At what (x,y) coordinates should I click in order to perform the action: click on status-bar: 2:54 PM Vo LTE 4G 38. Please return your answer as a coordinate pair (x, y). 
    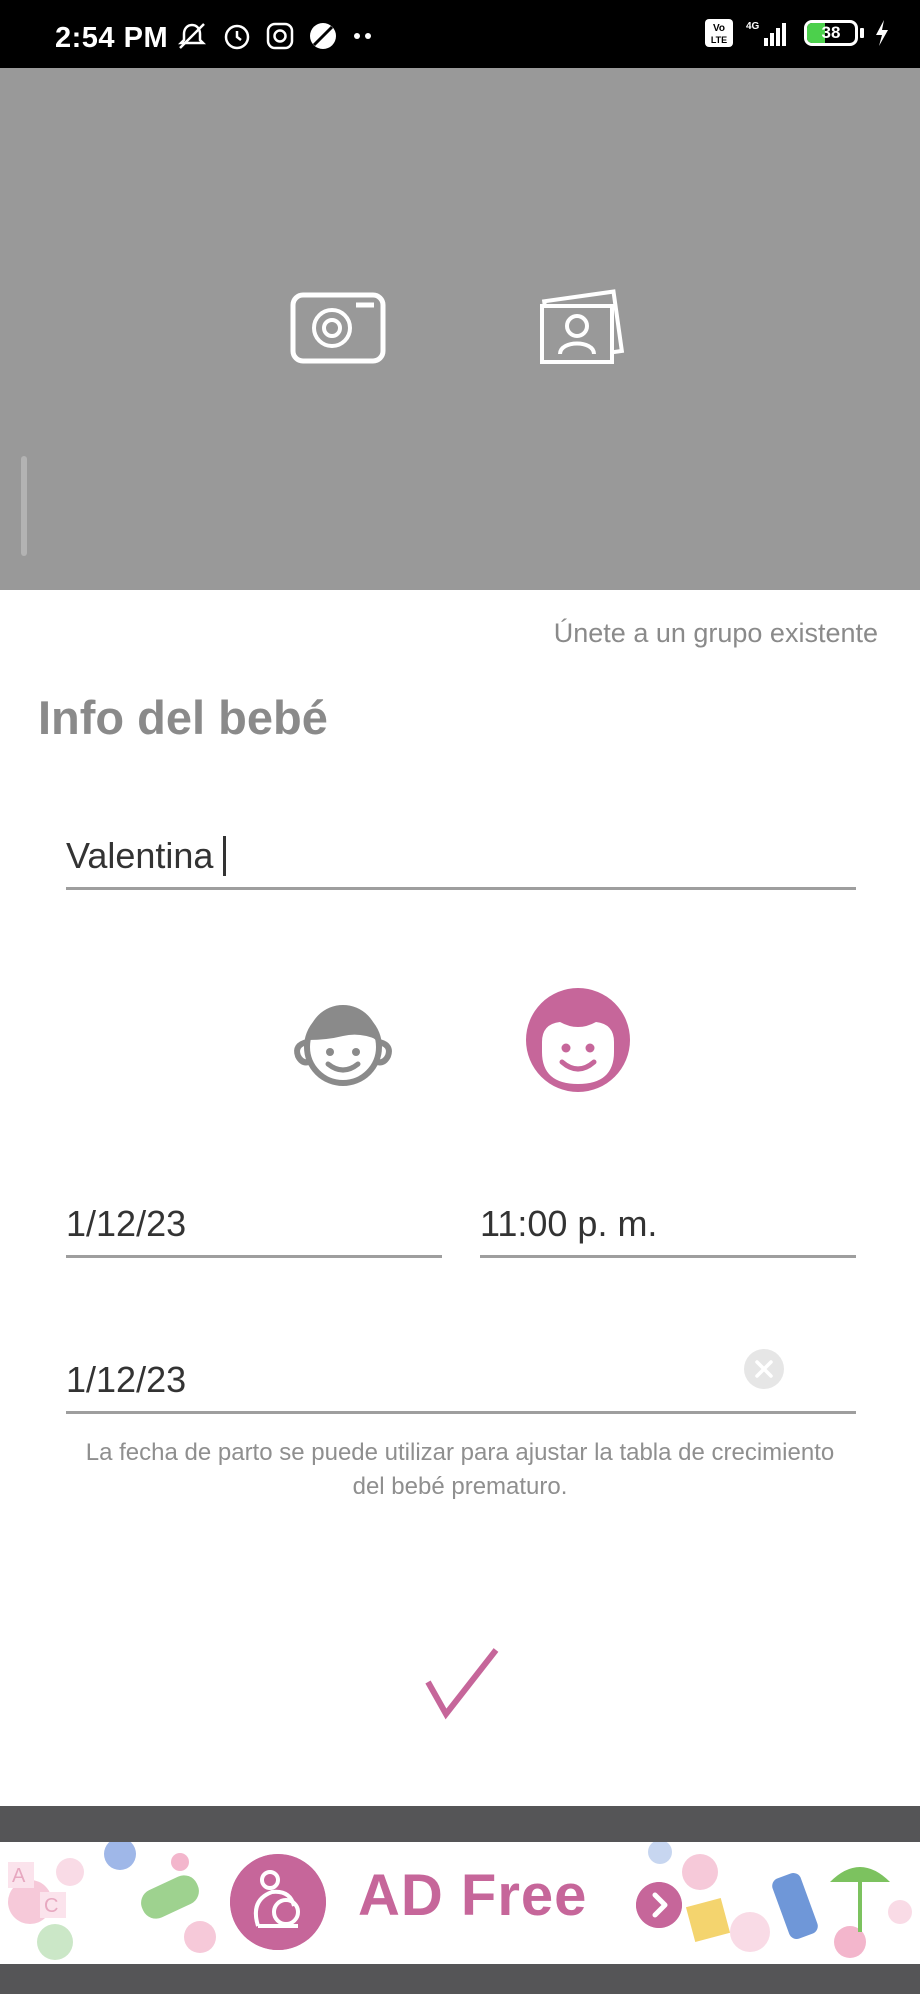
    Looking at the image, I should click on (460, 34).